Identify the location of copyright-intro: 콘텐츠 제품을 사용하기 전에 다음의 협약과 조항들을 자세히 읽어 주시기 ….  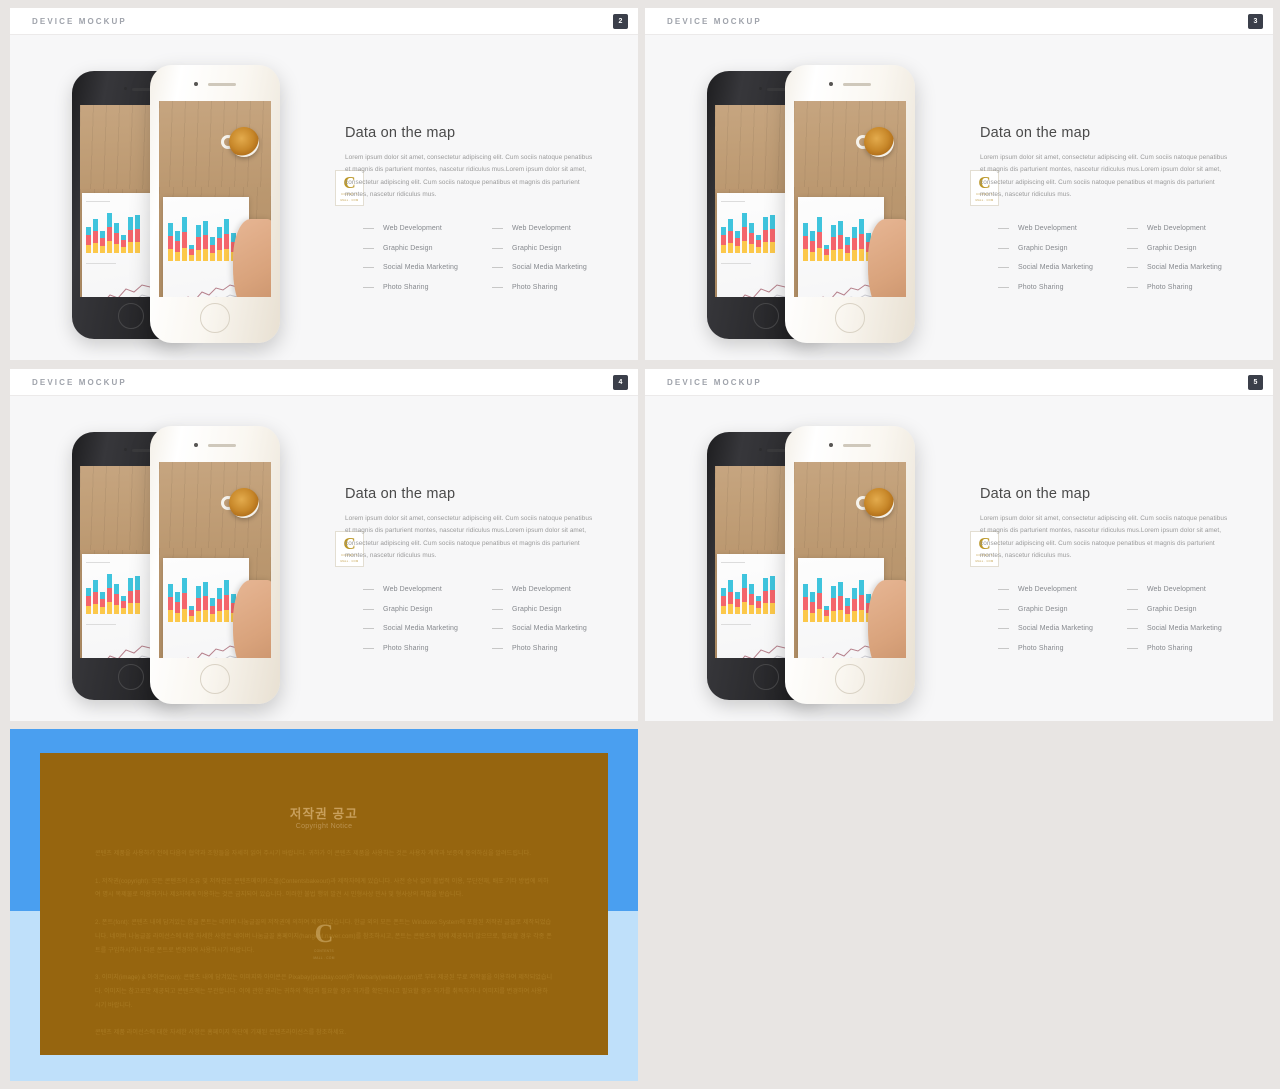
(313, 853).